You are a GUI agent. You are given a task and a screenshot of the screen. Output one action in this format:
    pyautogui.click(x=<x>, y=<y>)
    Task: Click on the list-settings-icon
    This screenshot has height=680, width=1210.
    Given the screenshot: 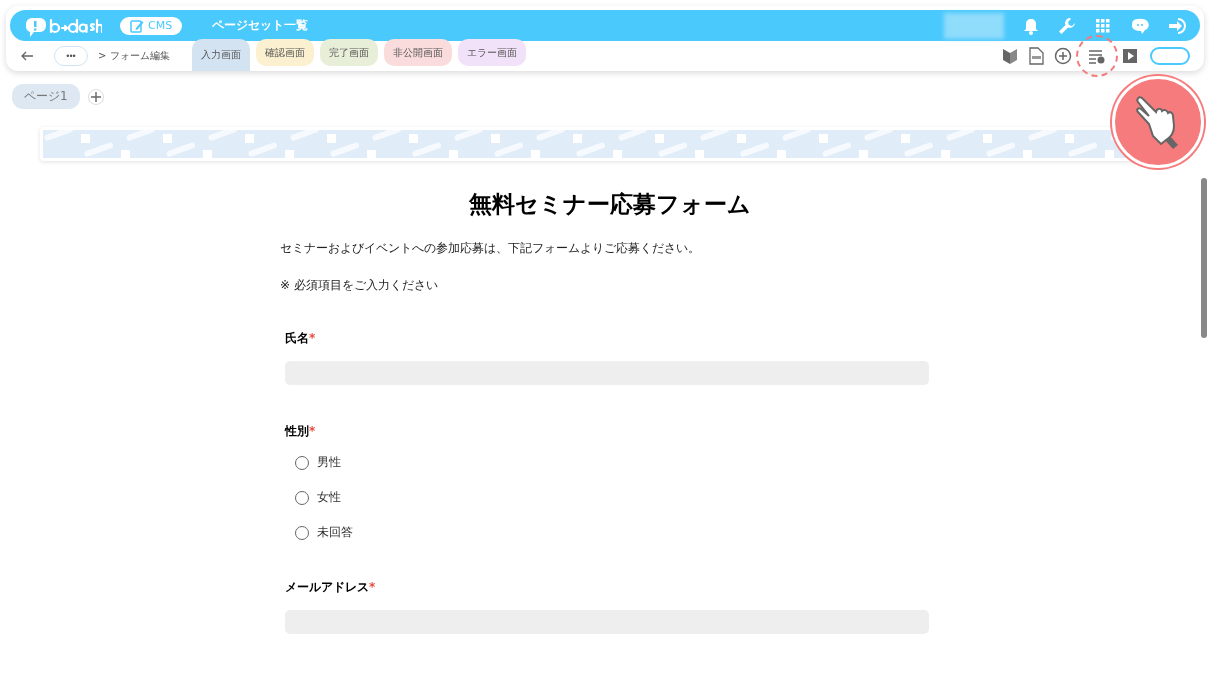 What is the action you would take?
    pyautogui.click(x=1097, y=56)
    